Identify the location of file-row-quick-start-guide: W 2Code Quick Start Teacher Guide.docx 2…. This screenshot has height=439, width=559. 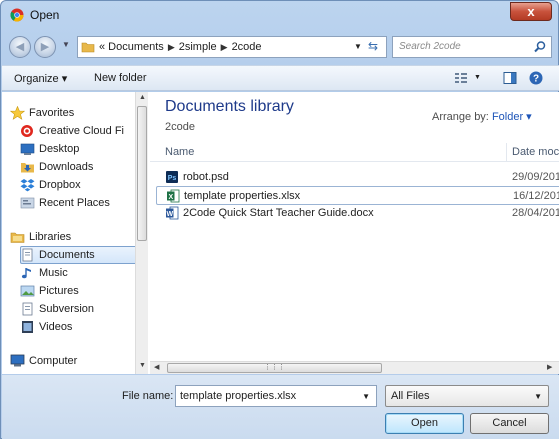
(357, 213).